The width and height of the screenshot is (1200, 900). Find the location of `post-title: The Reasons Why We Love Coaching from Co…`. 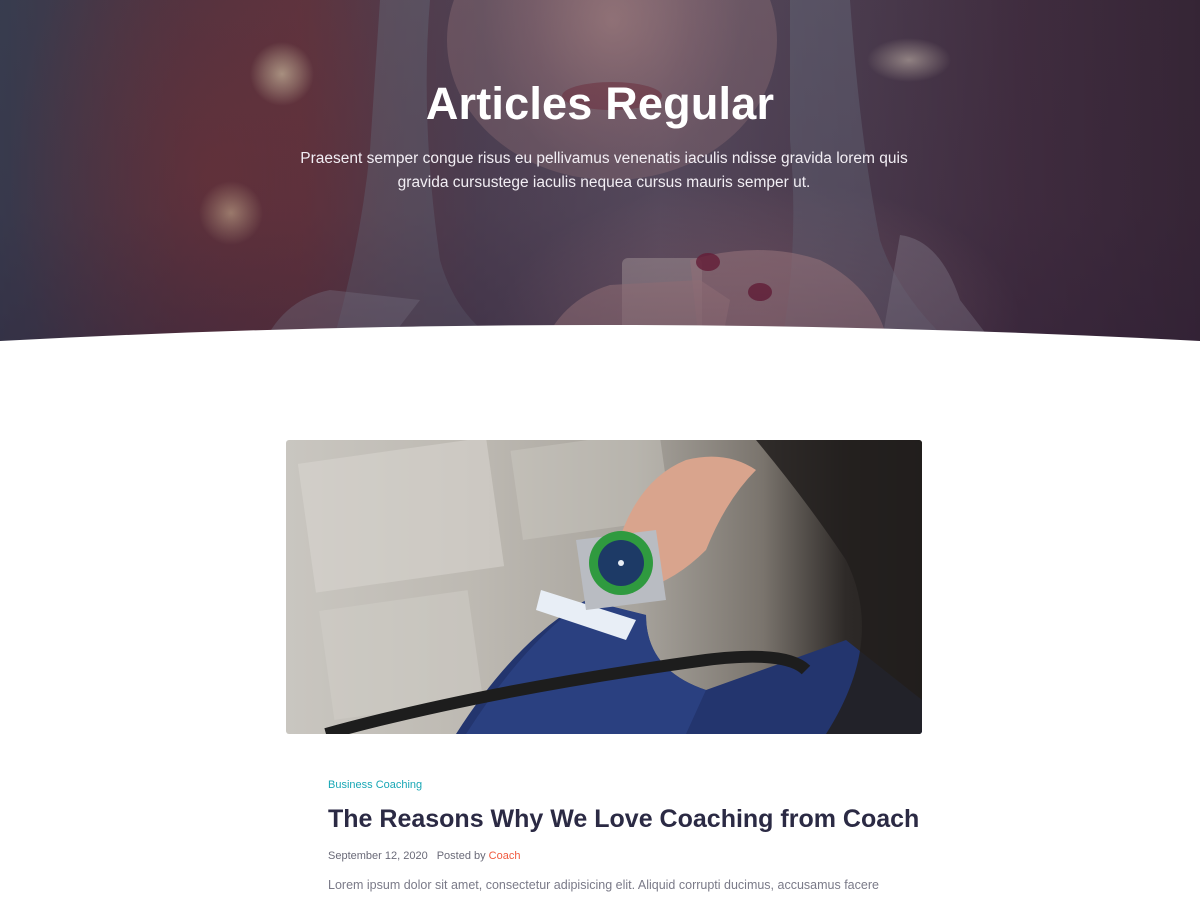

post-title: The Reasons Why We Love Coaching from Co… is located at coordinates (623, 819).